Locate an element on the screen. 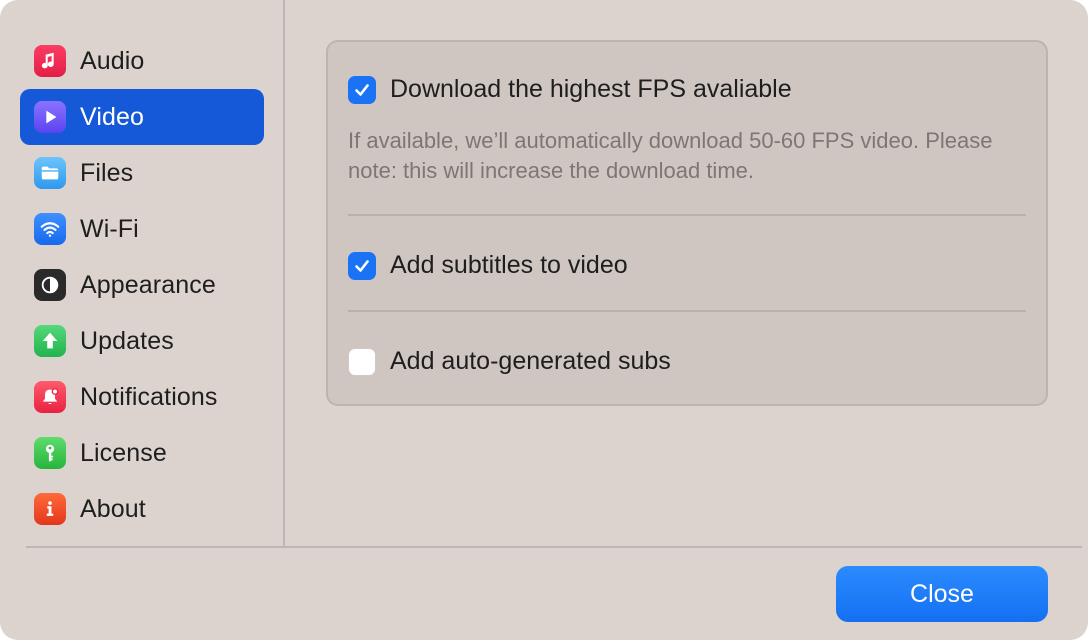 The width and height of the screenshot is (1088, 640). wifi-icon is located at coordinates (50, 229).